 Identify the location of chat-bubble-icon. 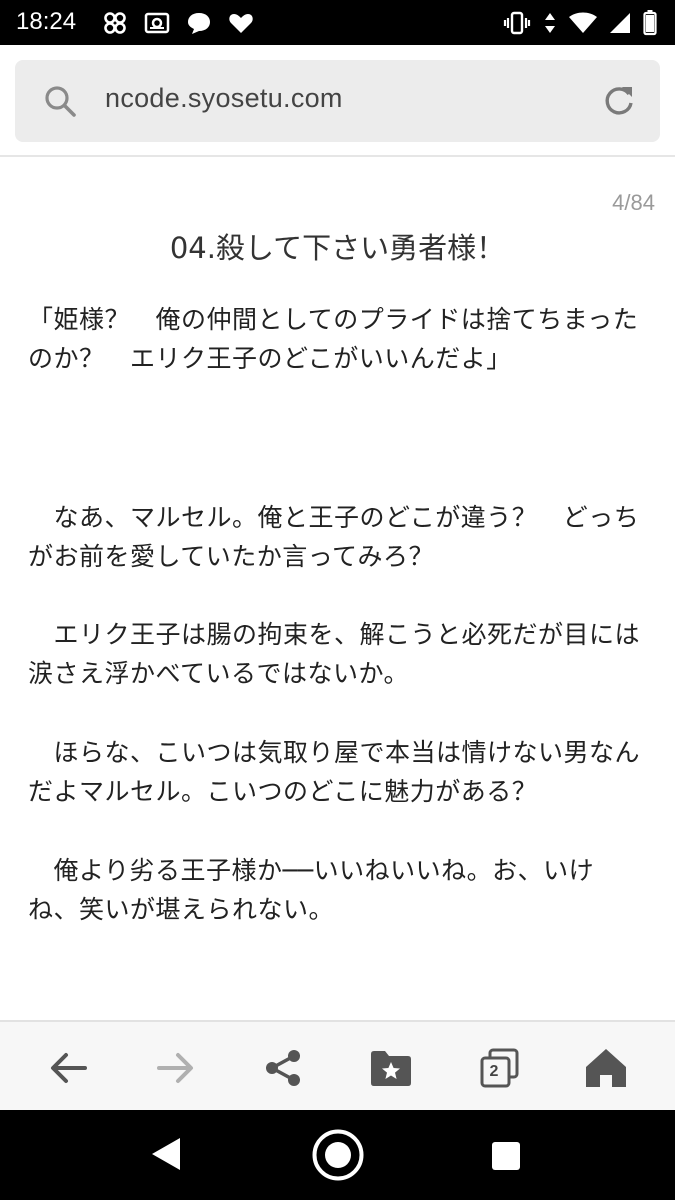
(199, 23).